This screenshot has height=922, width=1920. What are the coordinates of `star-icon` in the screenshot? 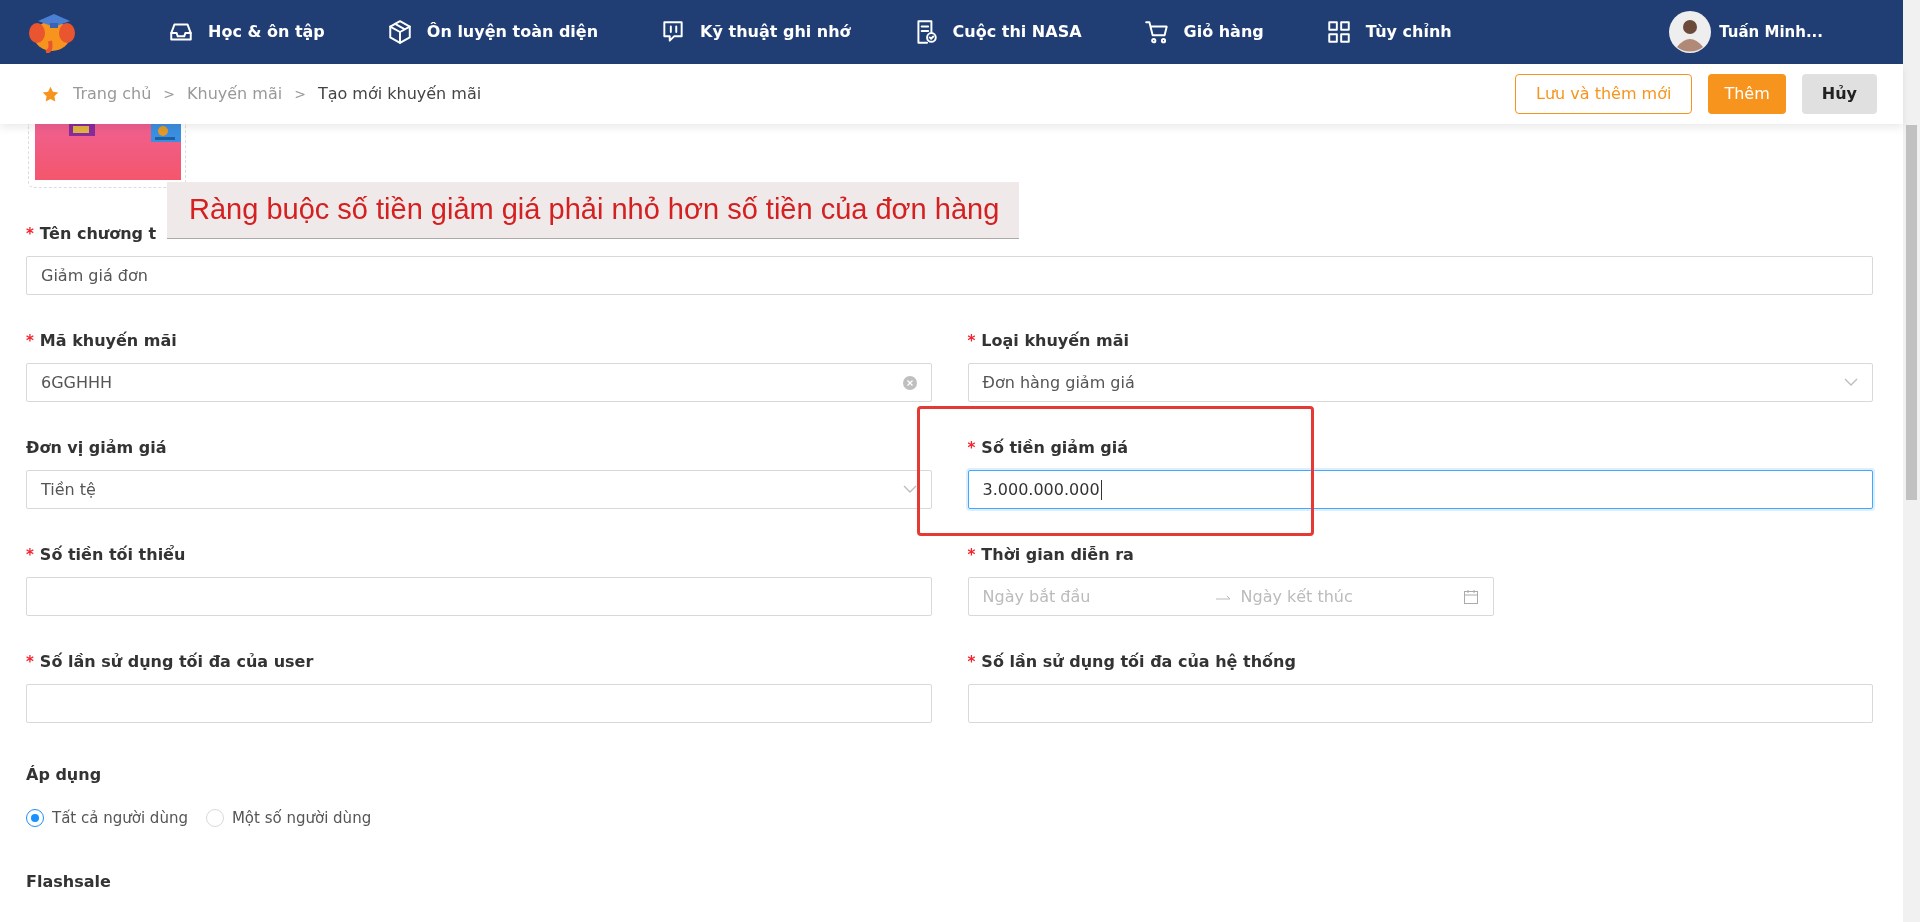 It's located at (50, 94).